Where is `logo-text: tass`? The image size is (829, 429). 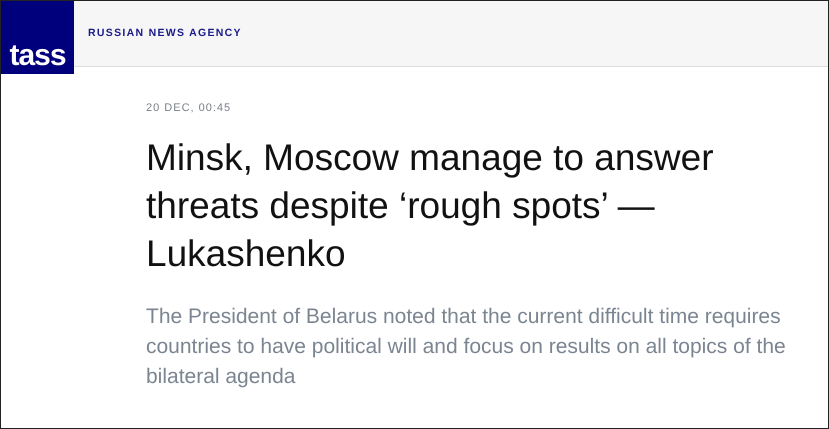
logo-text: tass is located at coordinates (37, 57).